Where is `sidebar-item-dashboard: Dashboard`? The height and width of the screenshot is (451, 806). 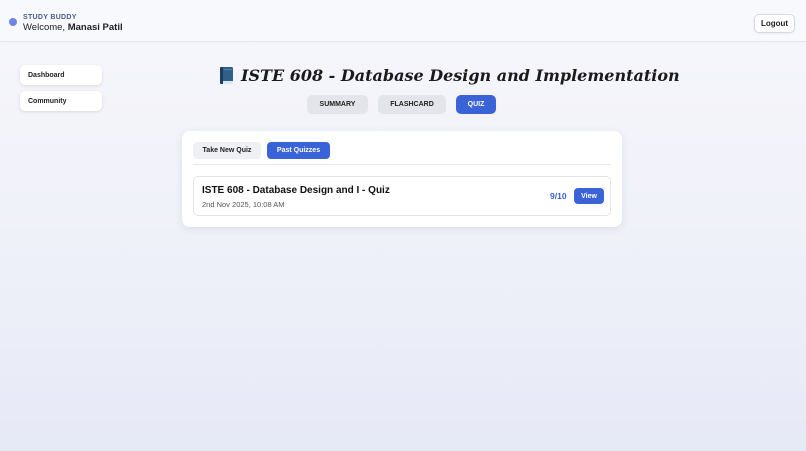 sidebar-item-dashboard: Dashboard is located at coordinates (61, 75).